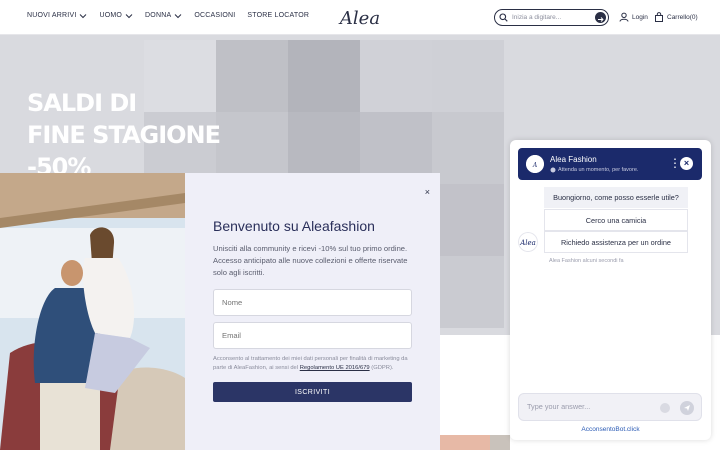  I want to click on search-submit-button, so click(600, 17).